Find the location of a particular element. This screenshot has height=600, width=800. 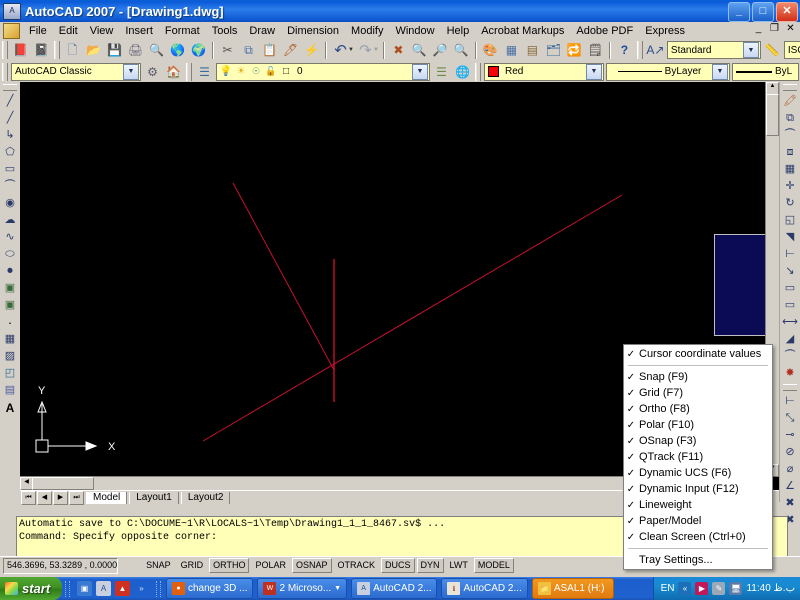

pdf-settings-icon: 📓 is located at coordinates (41, 50).